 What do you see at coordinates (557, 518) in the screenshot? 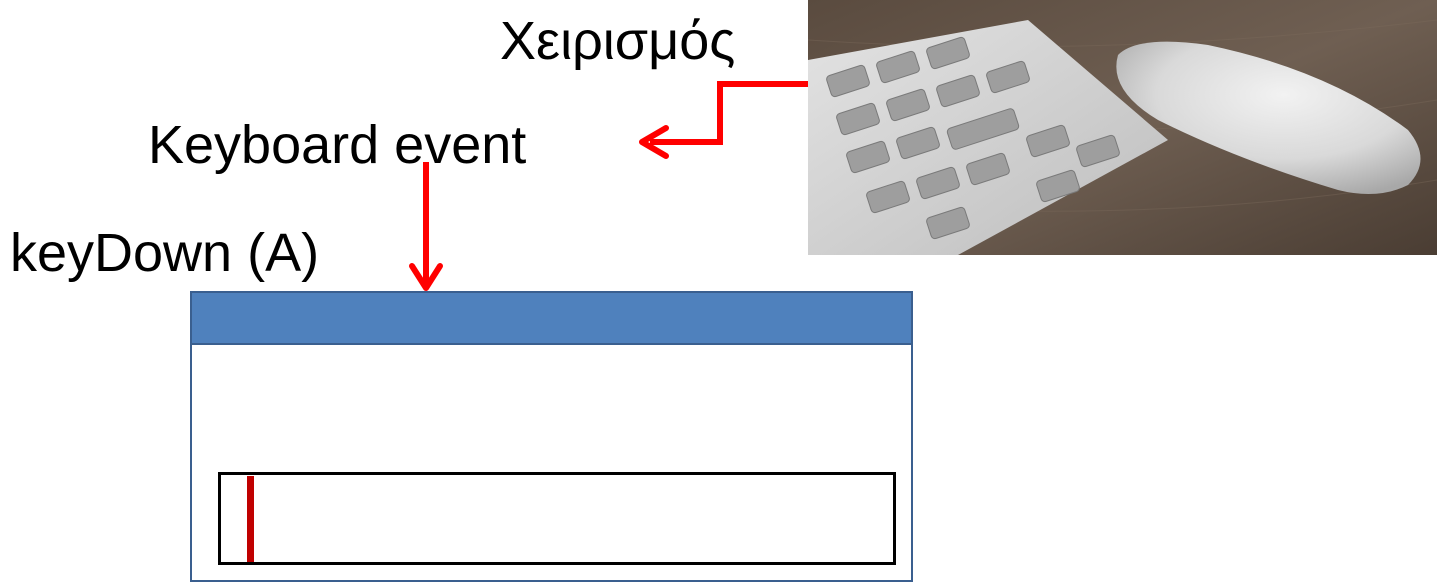
I see `text-input-field` at bounding box center [557, 518].